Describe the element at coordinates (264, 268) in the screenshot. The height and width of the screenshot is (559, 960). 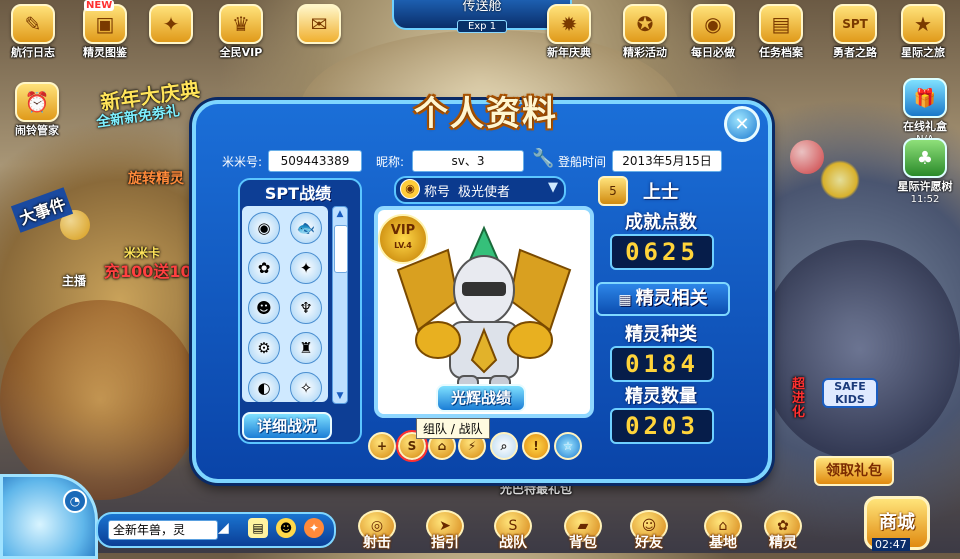
I see `spt-boss-icon: ✿` at that location.